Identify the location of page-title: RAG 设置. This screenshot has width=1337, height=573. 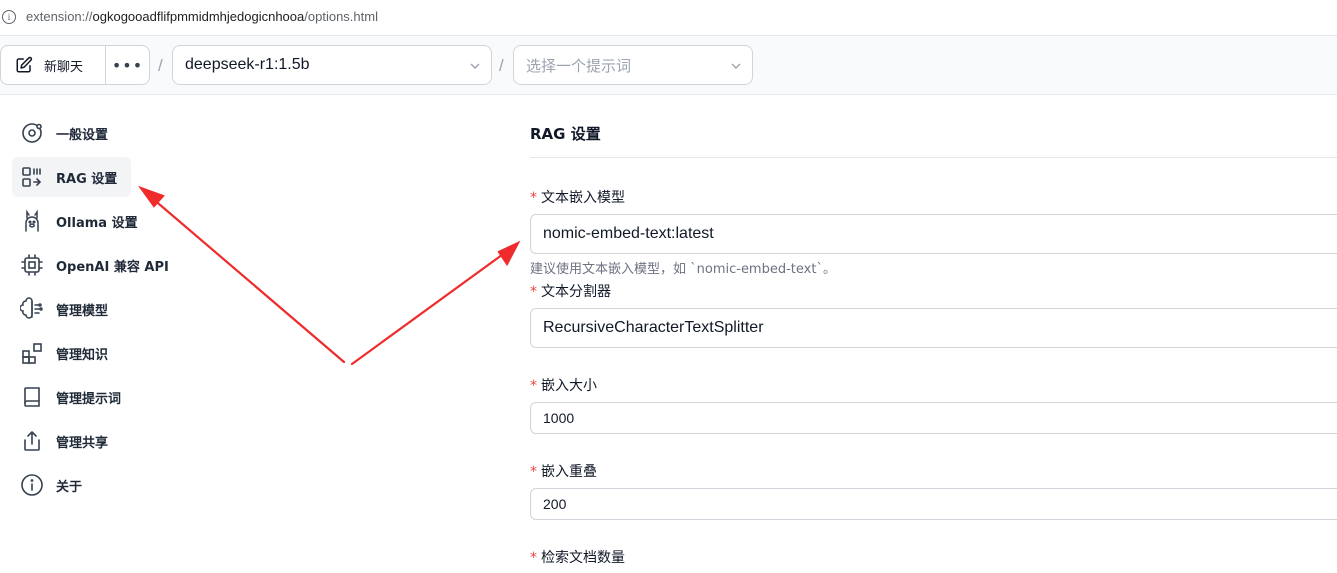
(565, 134).